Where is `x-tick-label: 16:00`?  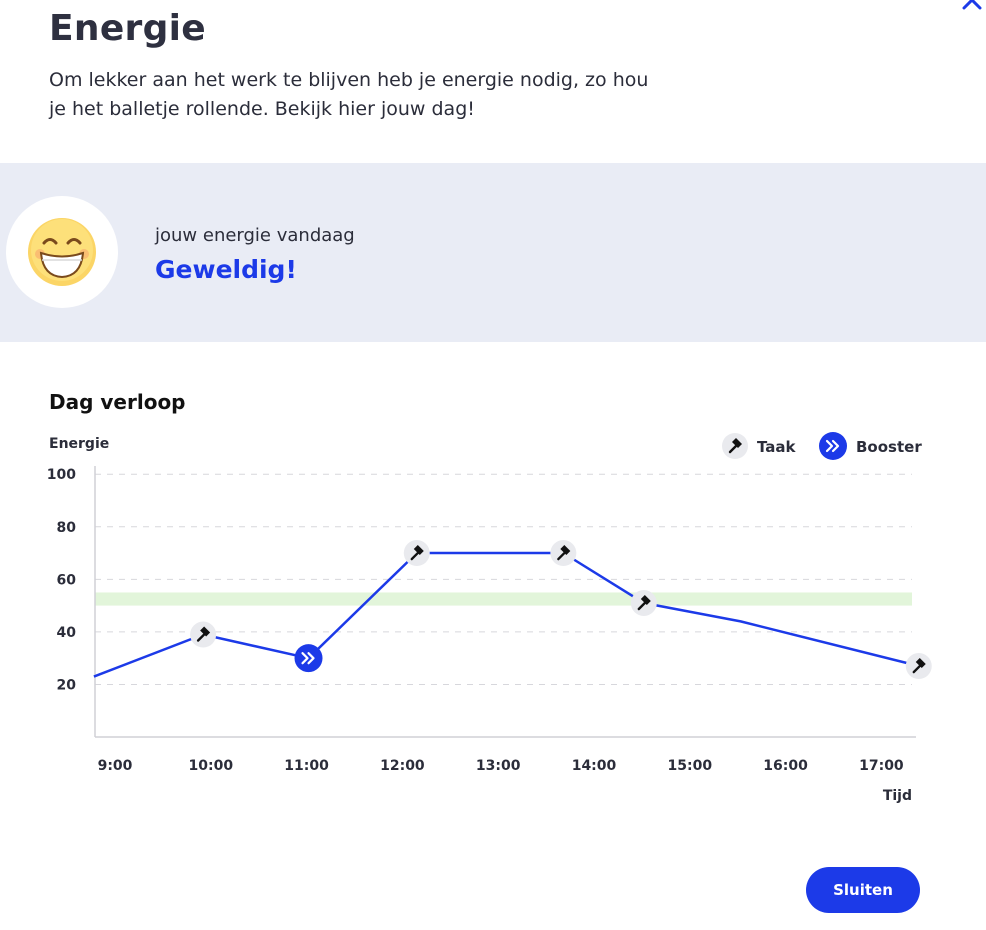
x-tick-label: 16:00 is located at coordinates (785, 766).